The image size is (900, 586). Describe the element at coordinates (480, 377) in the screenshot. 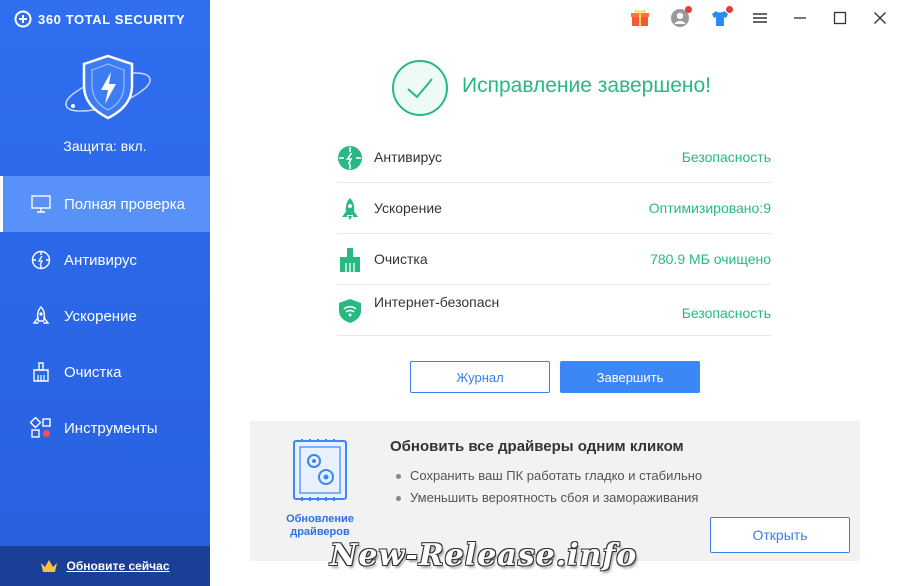

I see `journal-button: Журнал` at that location.